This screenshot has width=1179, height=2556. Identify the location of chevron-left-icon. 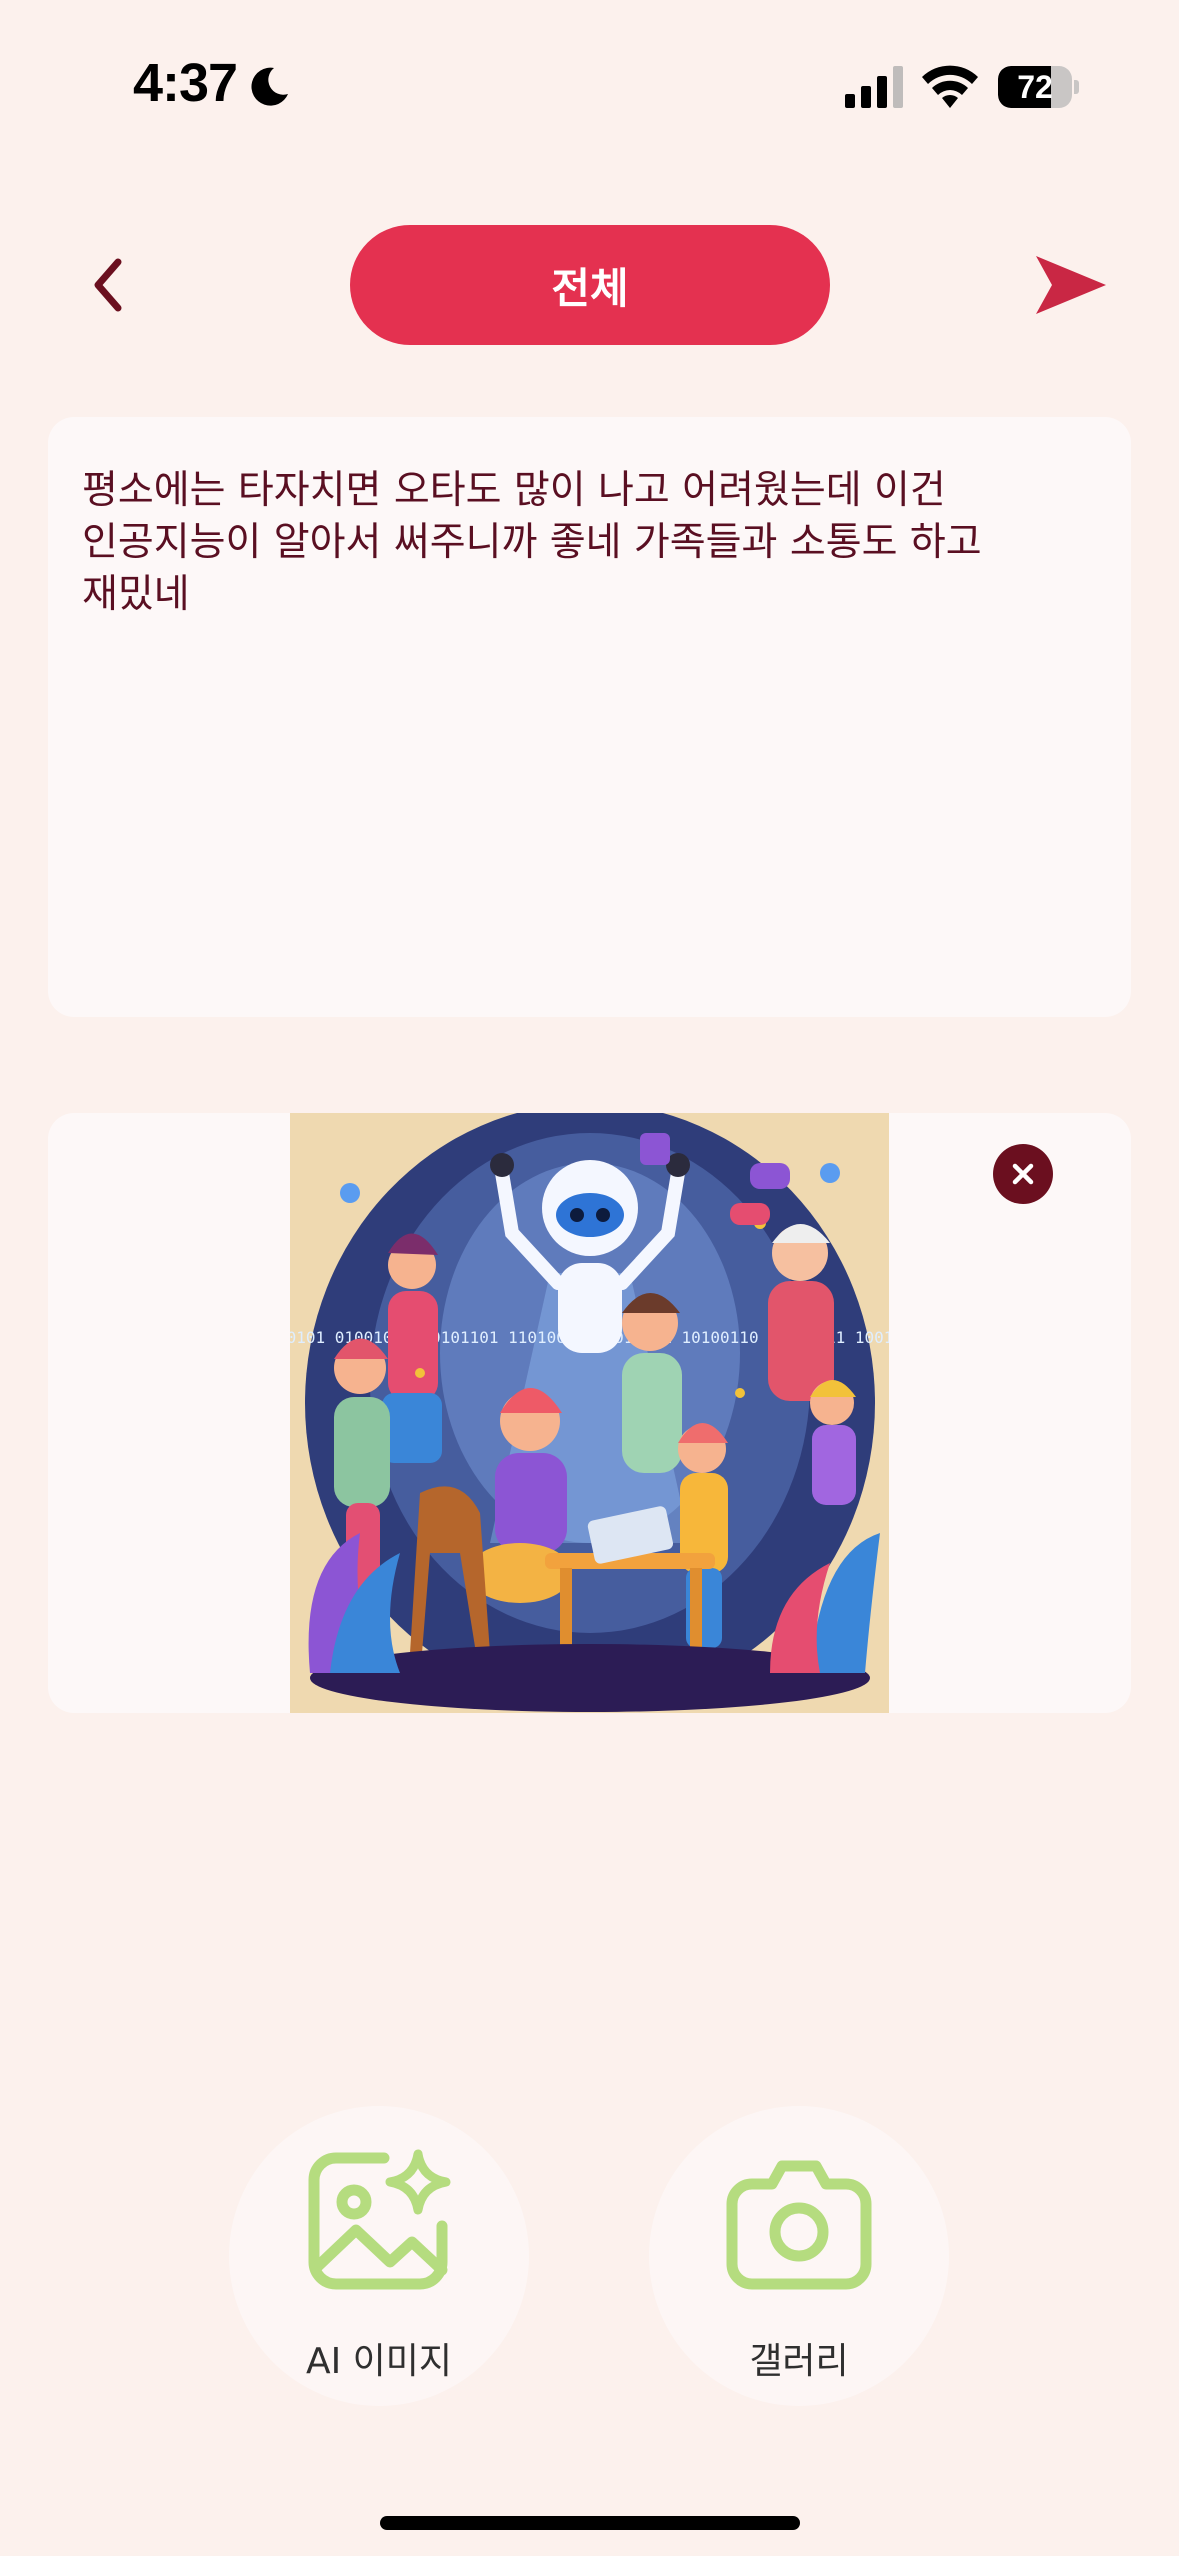
(110, 285).